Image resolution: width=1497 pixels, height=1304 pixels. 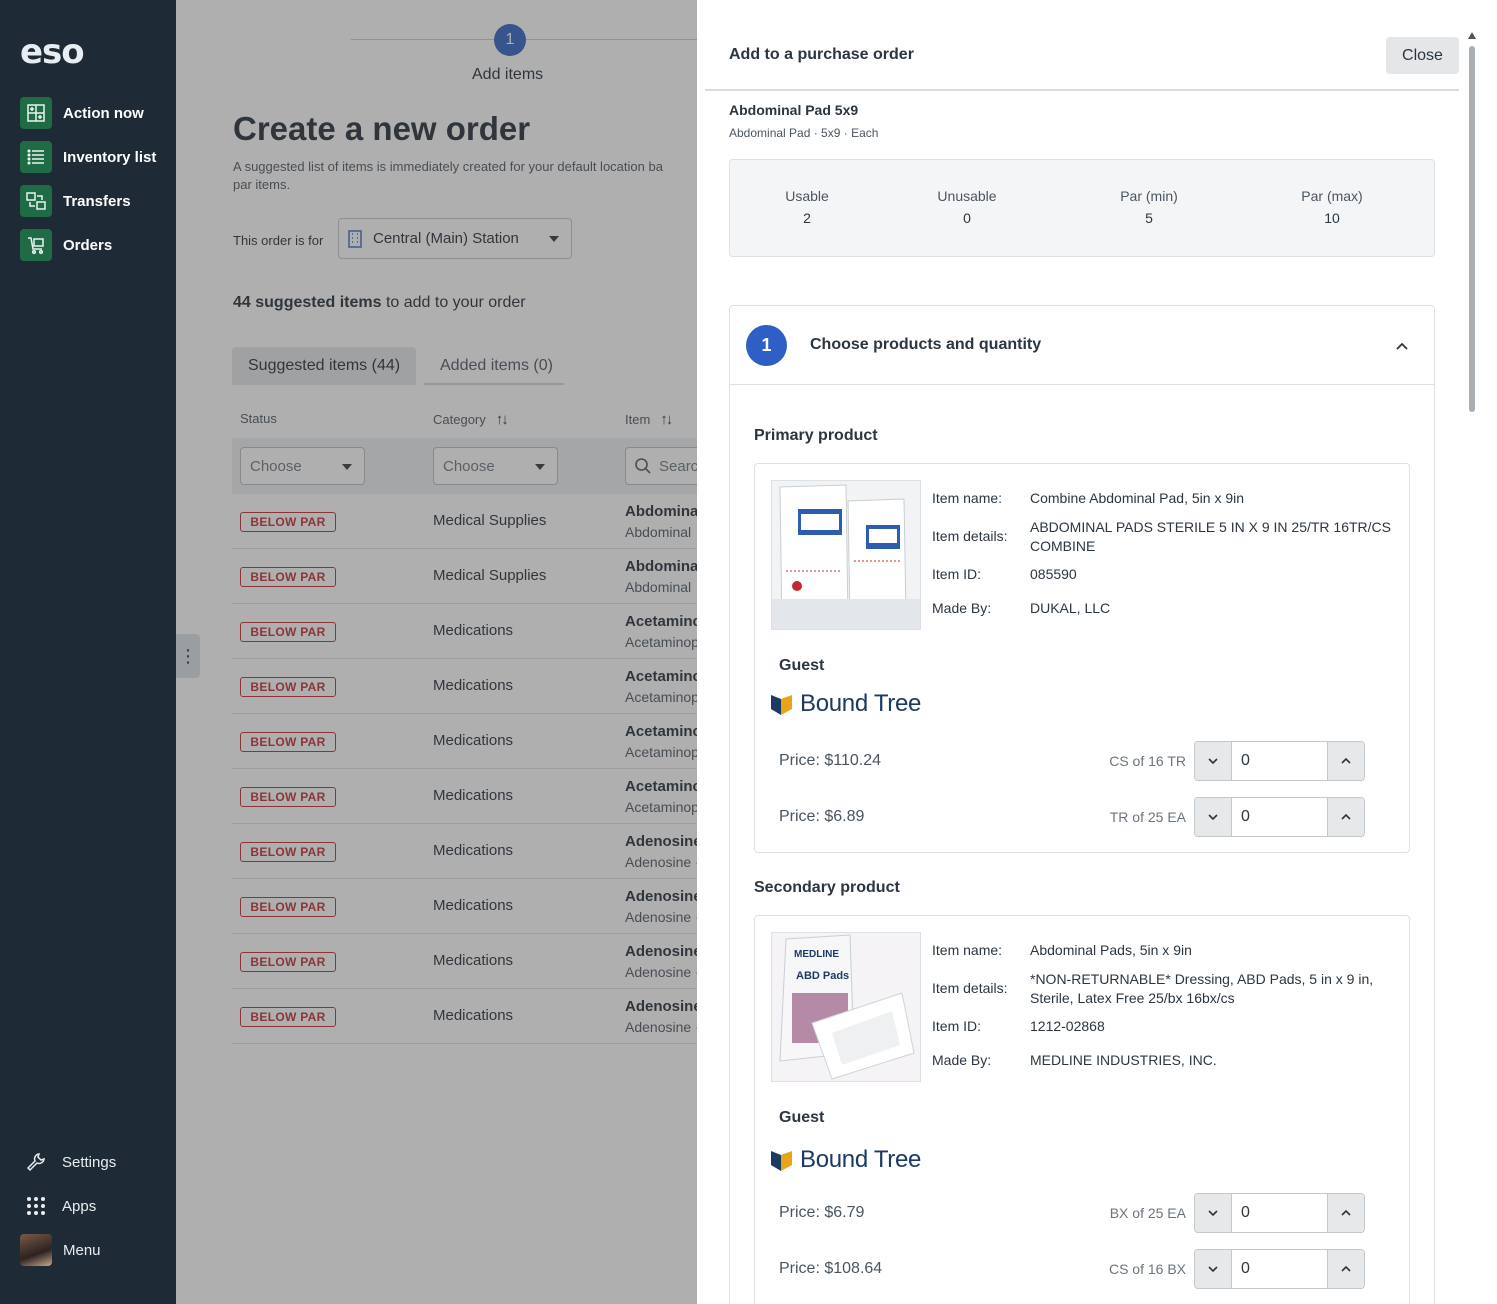 I want to click on panel-item-name: Abdominal Pad 5x9, so click(x=794, y=110).